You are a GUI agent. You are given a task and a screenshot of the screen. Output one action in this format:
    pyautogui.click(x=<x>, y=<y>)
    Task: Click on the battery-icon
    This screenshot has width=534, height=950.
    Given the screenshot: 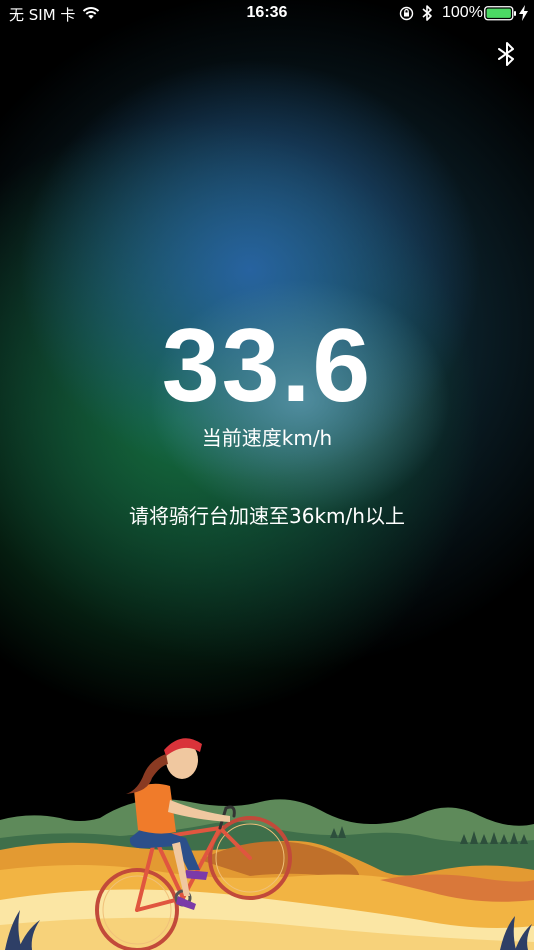 What is the action you would take?
    pyautogui.click(x=500, y=13)
    